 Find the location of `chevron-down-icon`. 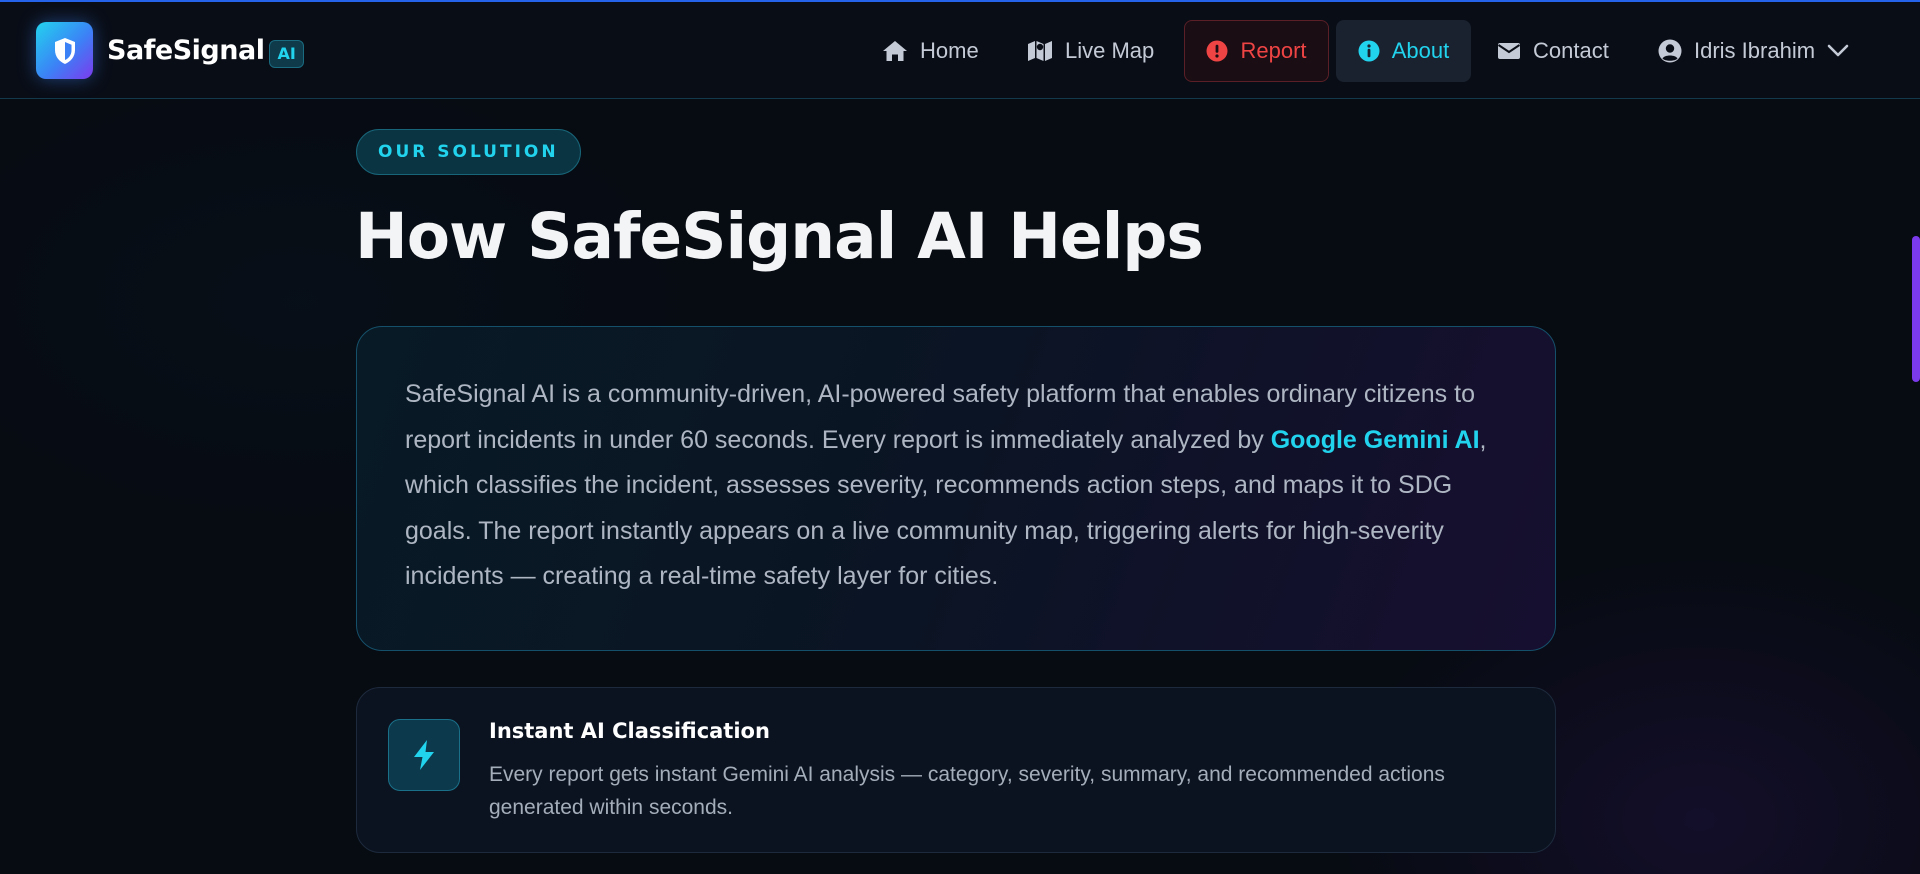

chevron-down-icon is located at coordinates (1838, 50).